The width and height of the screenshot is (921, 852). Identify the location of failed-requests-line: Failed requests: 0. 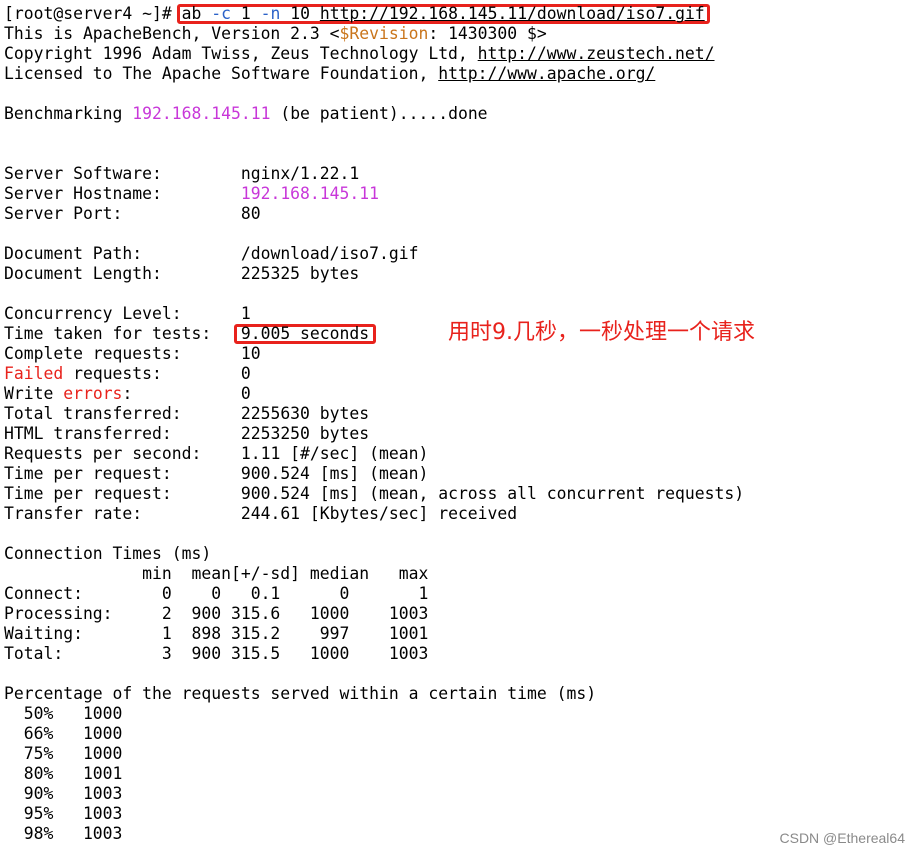
(462, 374).